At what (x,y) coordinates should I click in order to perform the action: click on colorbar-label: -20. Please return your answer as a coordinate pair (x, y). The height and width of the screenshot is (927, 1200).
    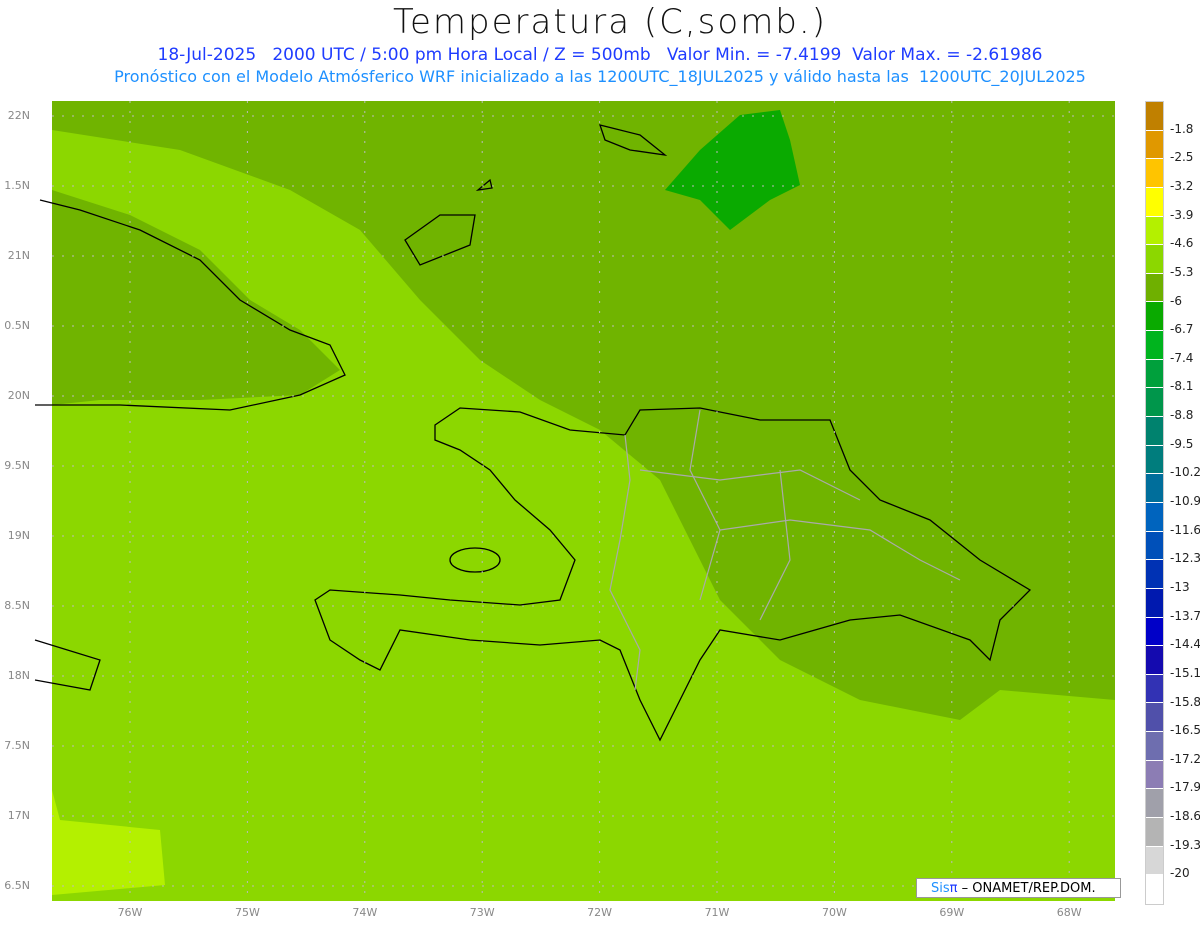
    Looking at the image, I should click on (1180, 873).